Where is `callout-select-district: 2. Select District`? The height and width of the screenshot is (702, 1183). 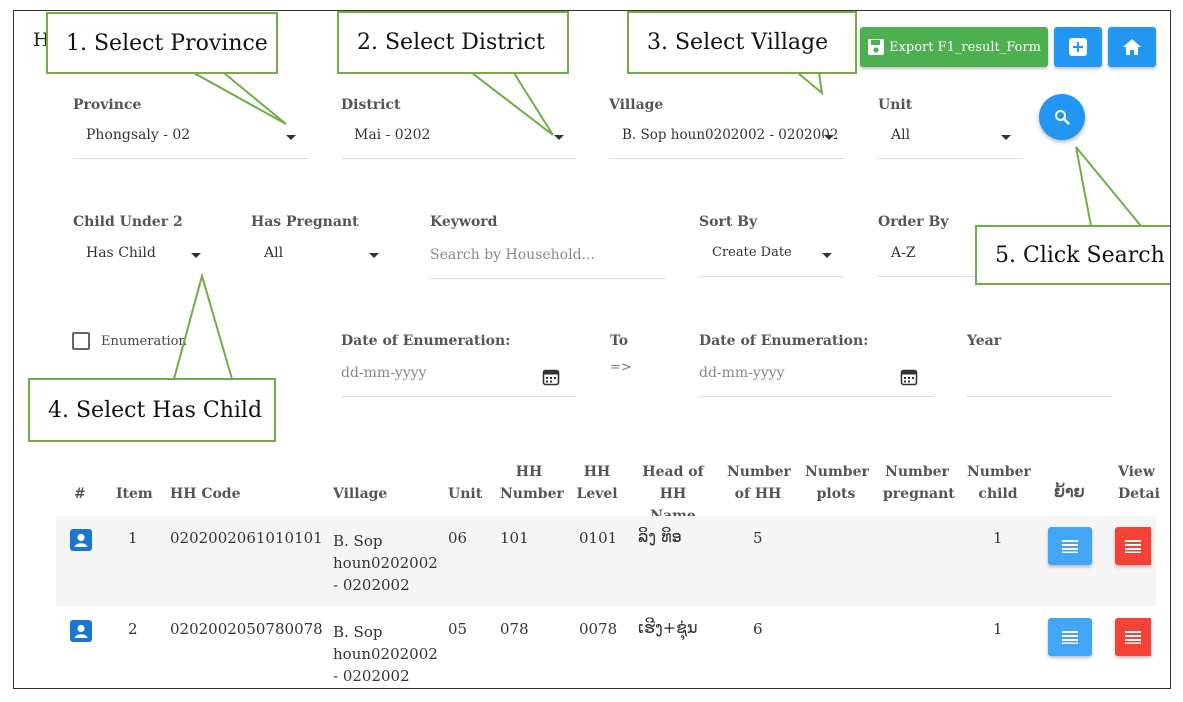
callout-select-district: 2. Select District is located at coordinates (453, 42).